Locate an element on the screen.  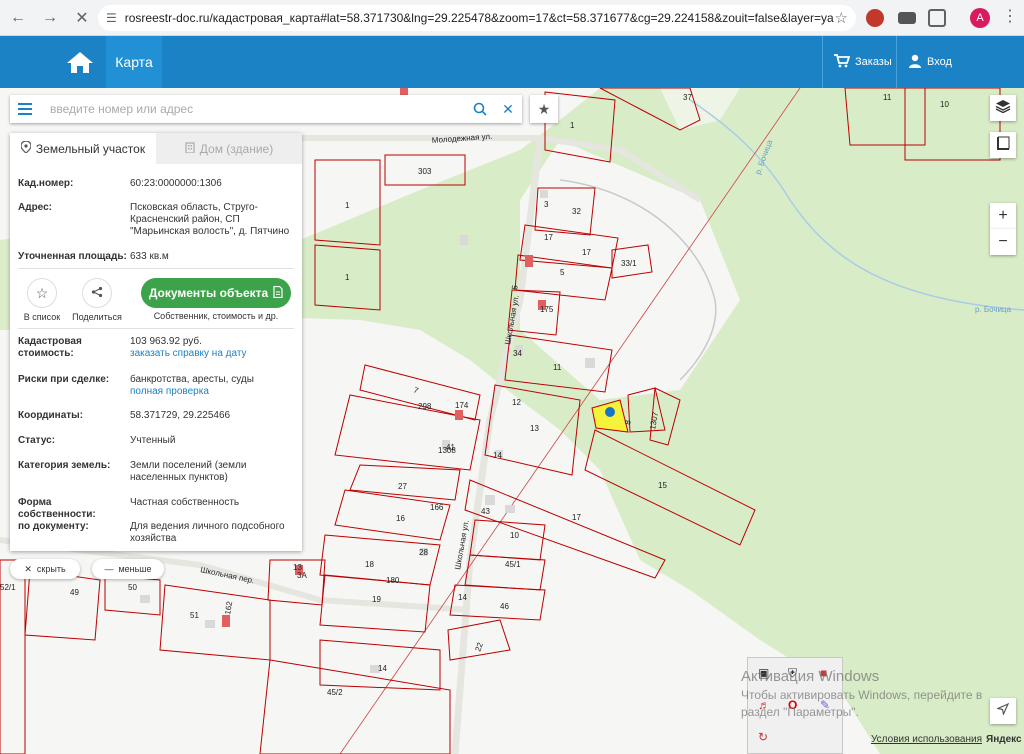
area-row: Уточненная площадь: 633 кв.м is located at coordinates (156, 257).